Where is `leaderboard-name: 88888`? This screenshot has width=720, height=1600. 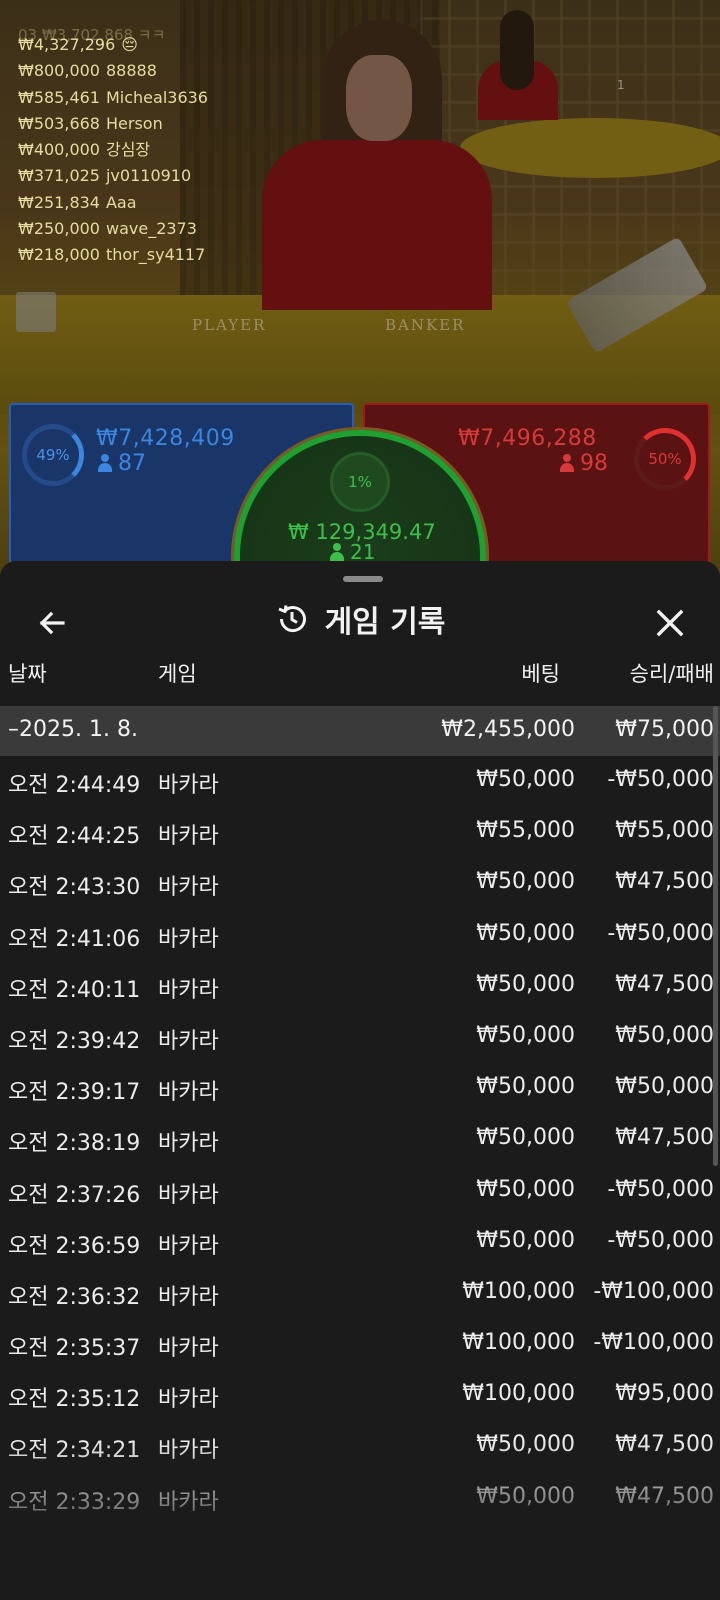
leaderboard-name: 88888 is located at coordinates (131, 71).